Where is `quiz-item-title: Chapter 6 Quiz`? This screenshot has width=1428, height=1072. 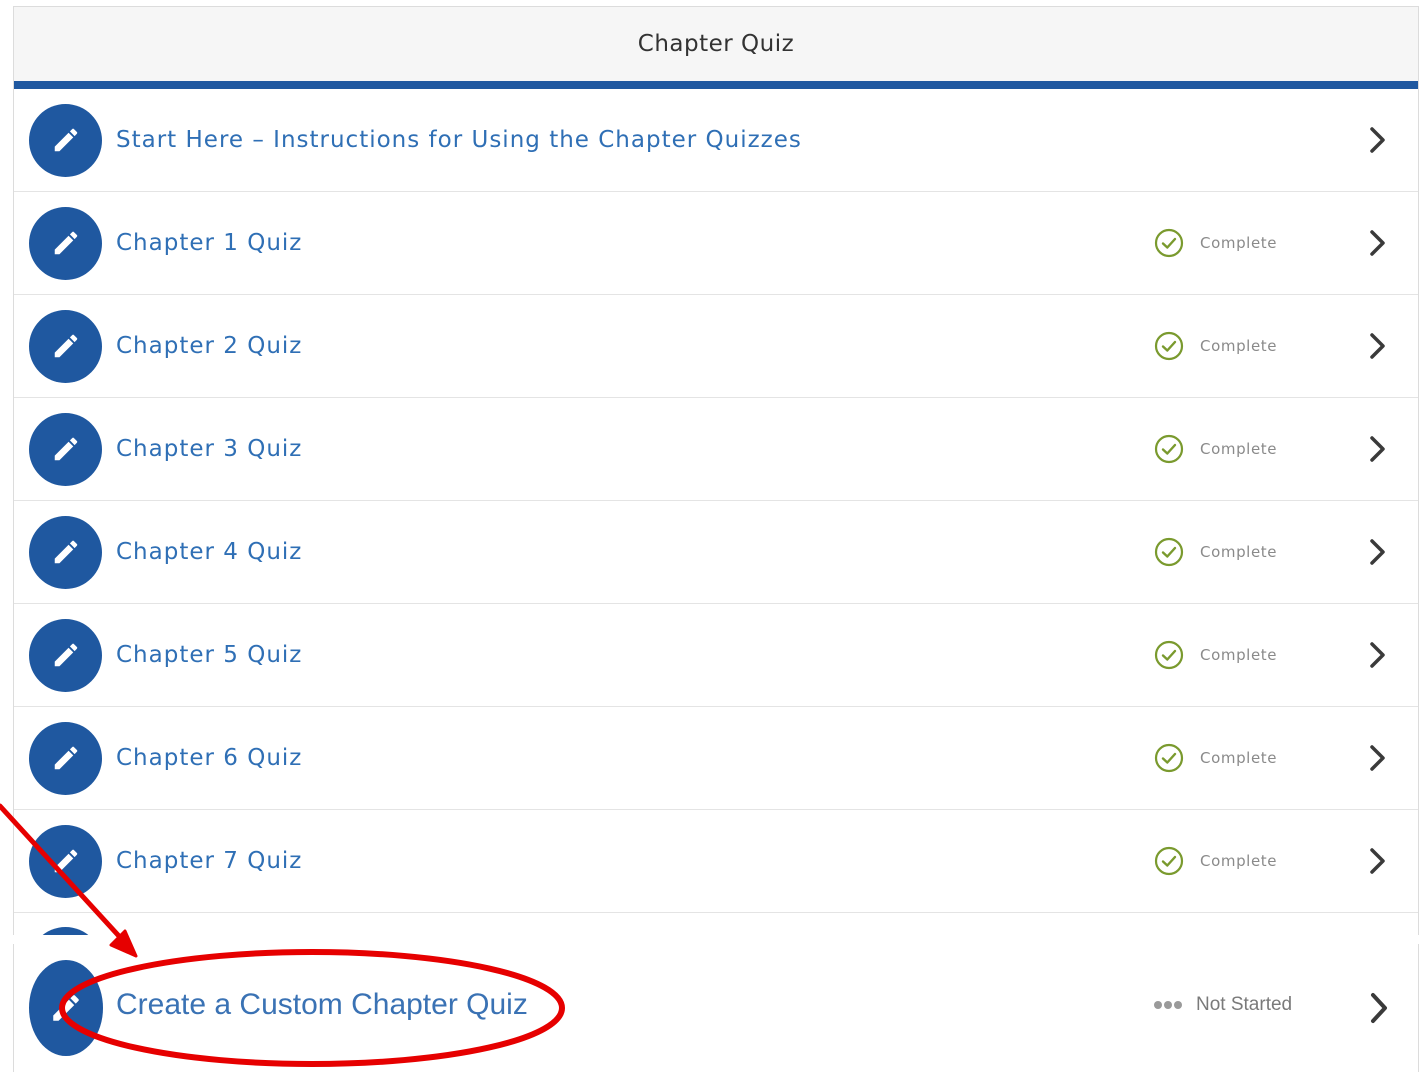
quiz-item-title: Chapter 6 Quiz is located at coordinates (209, 758).